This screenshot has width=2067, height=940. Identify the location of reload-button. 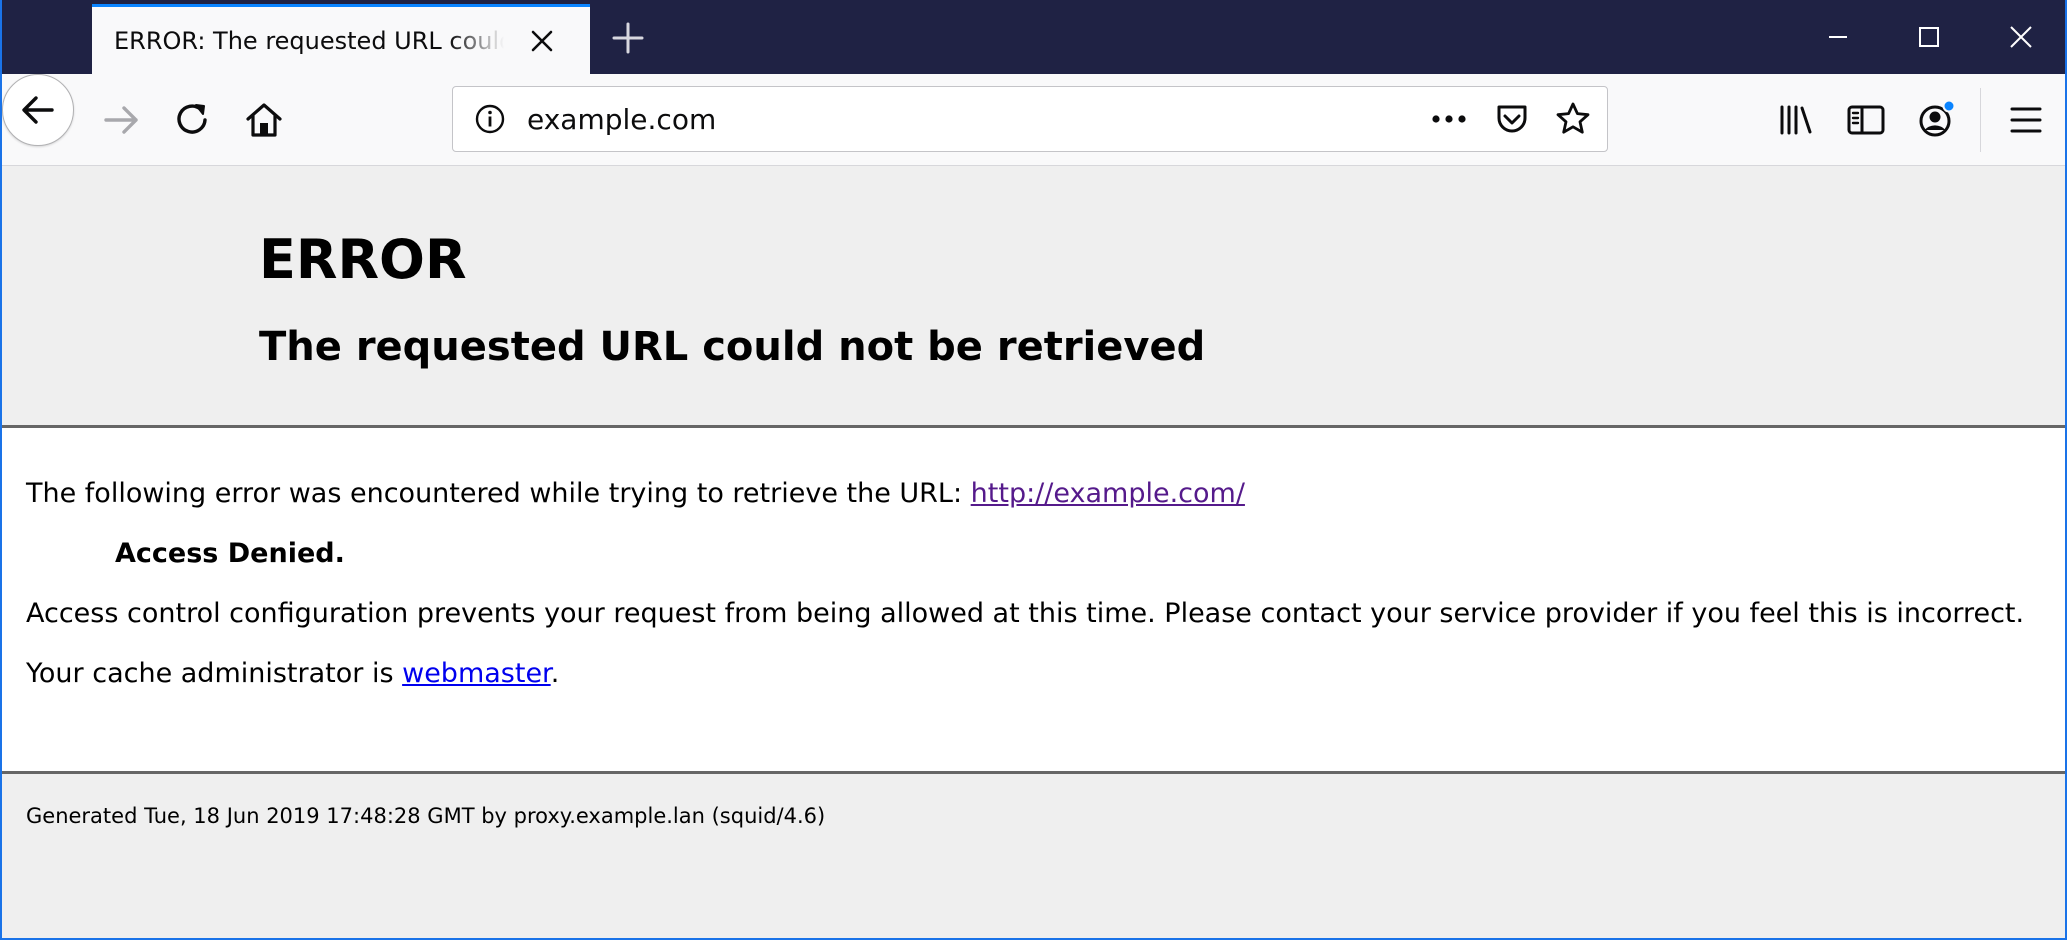
(194, 120).